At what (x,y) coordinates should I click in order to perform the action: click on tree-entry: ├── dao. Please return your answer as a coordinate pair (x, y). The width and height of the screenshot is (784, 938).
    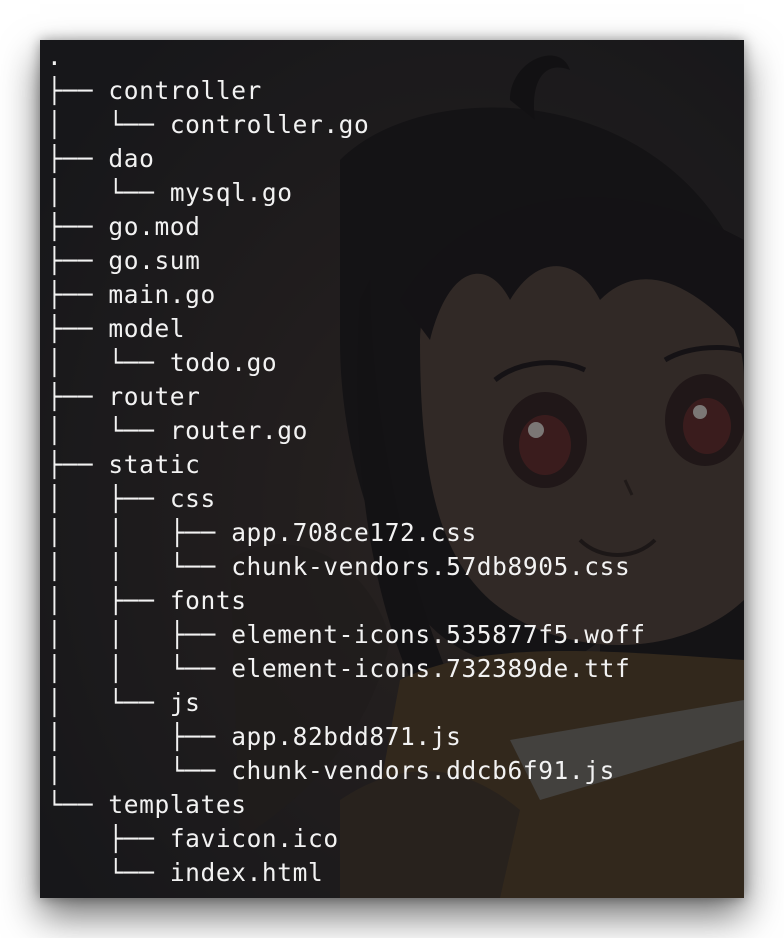
    Looking at the image, I should click on (100, 159).